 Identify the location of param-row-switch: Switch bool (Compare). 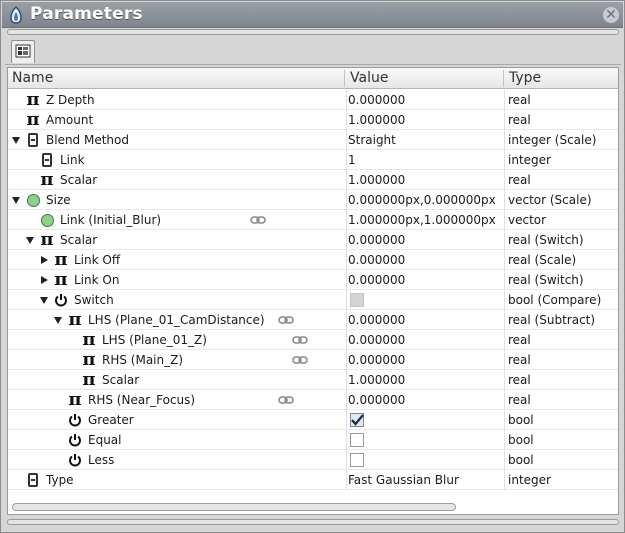
(313, 300).